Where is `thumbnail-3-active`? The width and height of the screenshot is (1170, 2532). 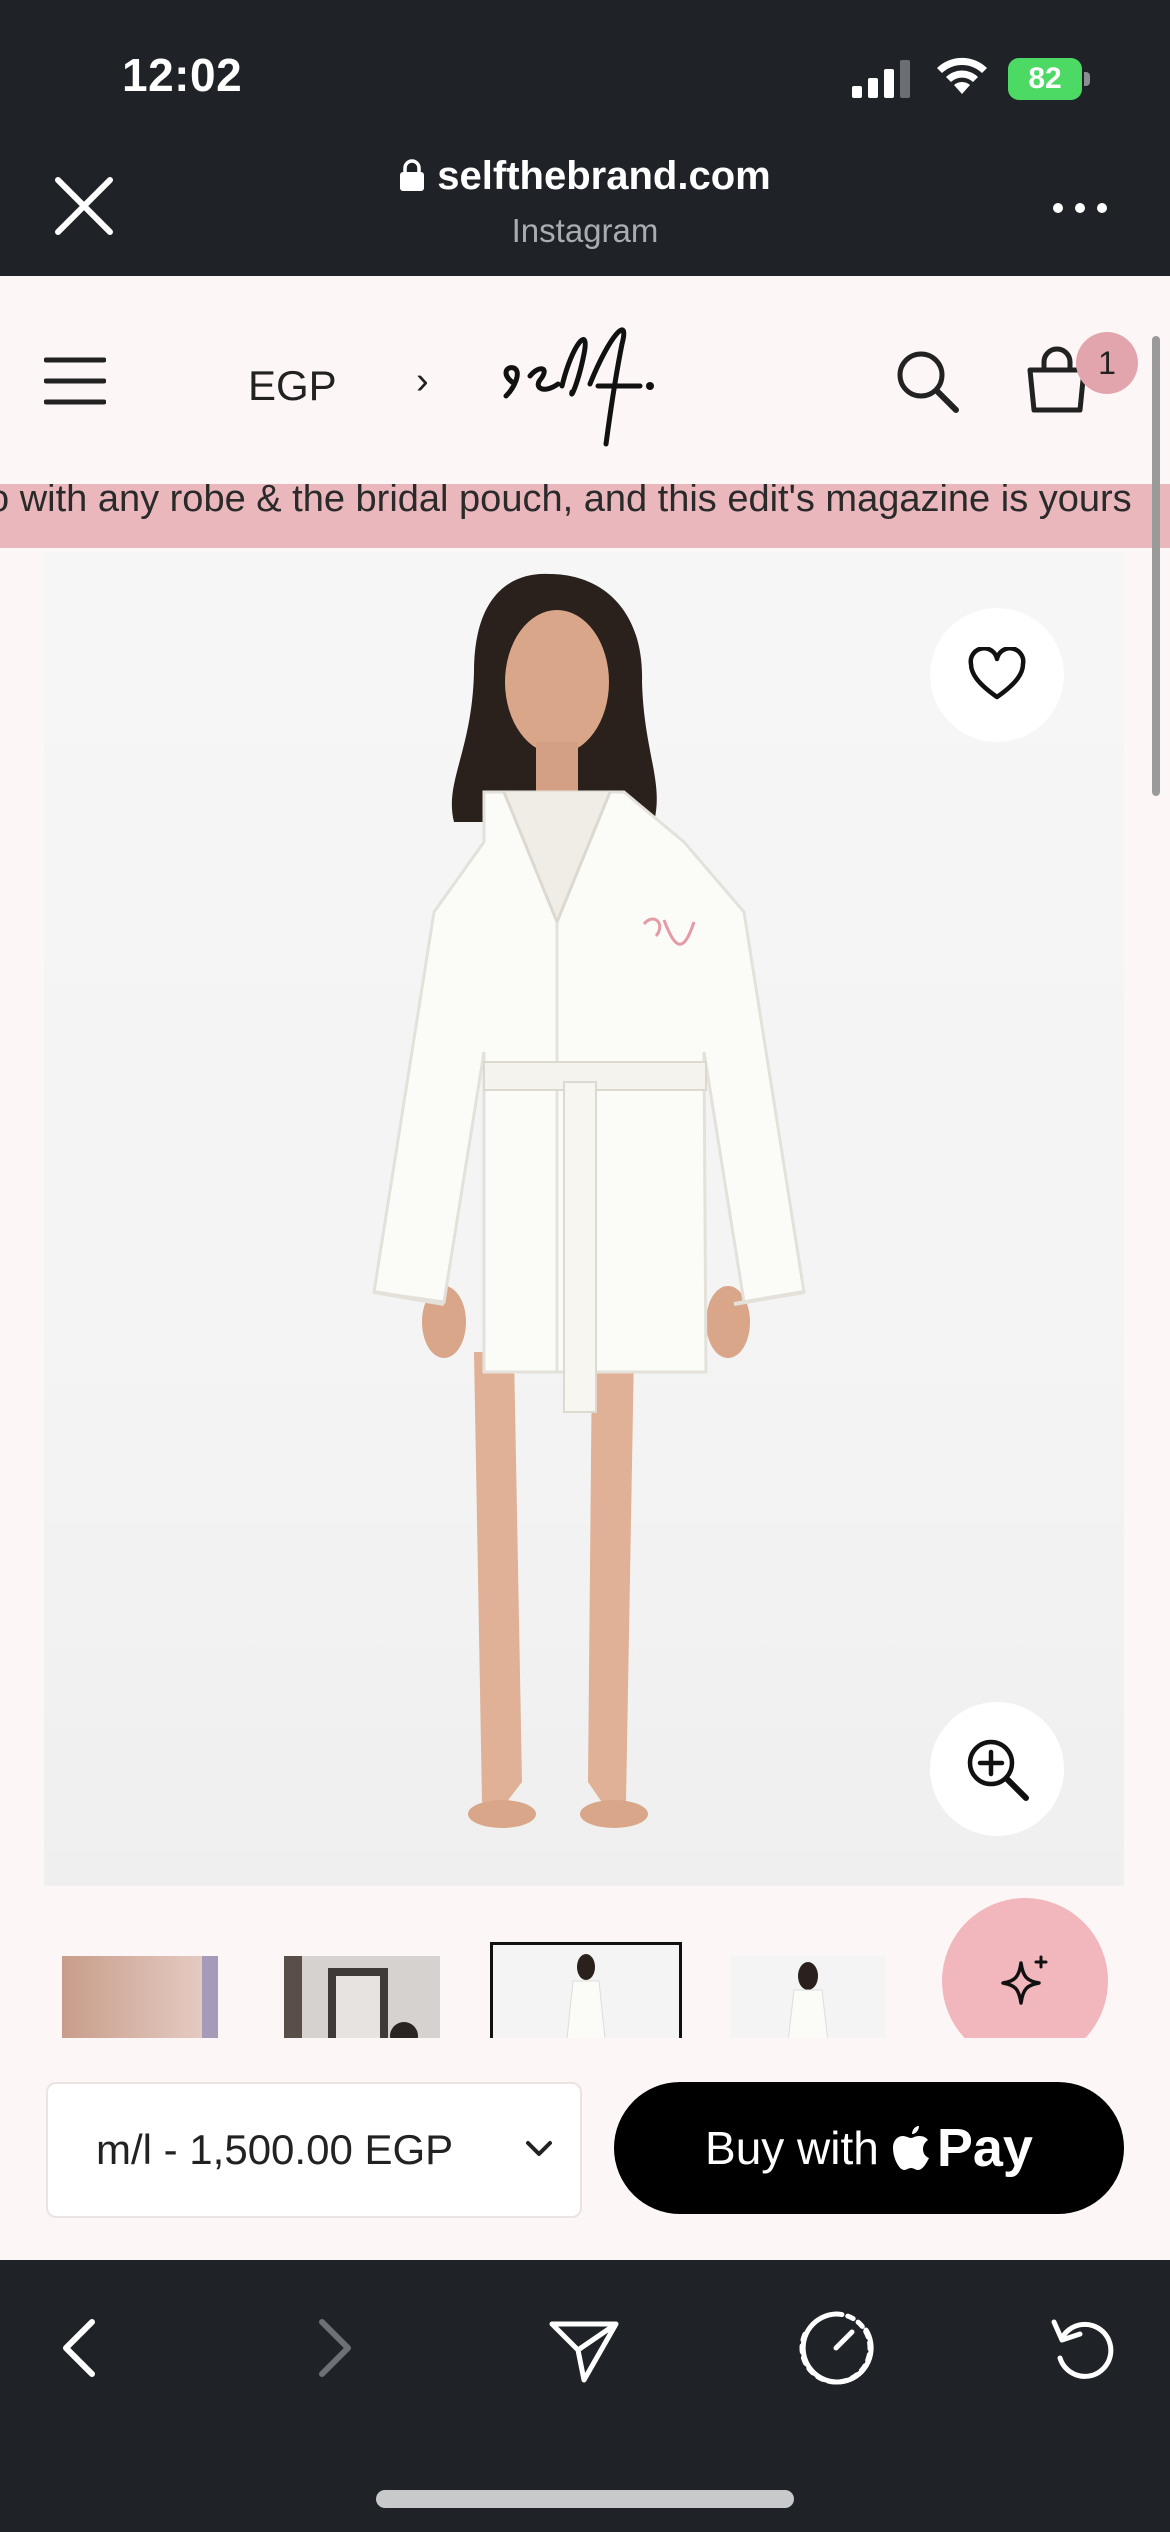
thumbnail-3-active is located at coordinates (586, 1992).